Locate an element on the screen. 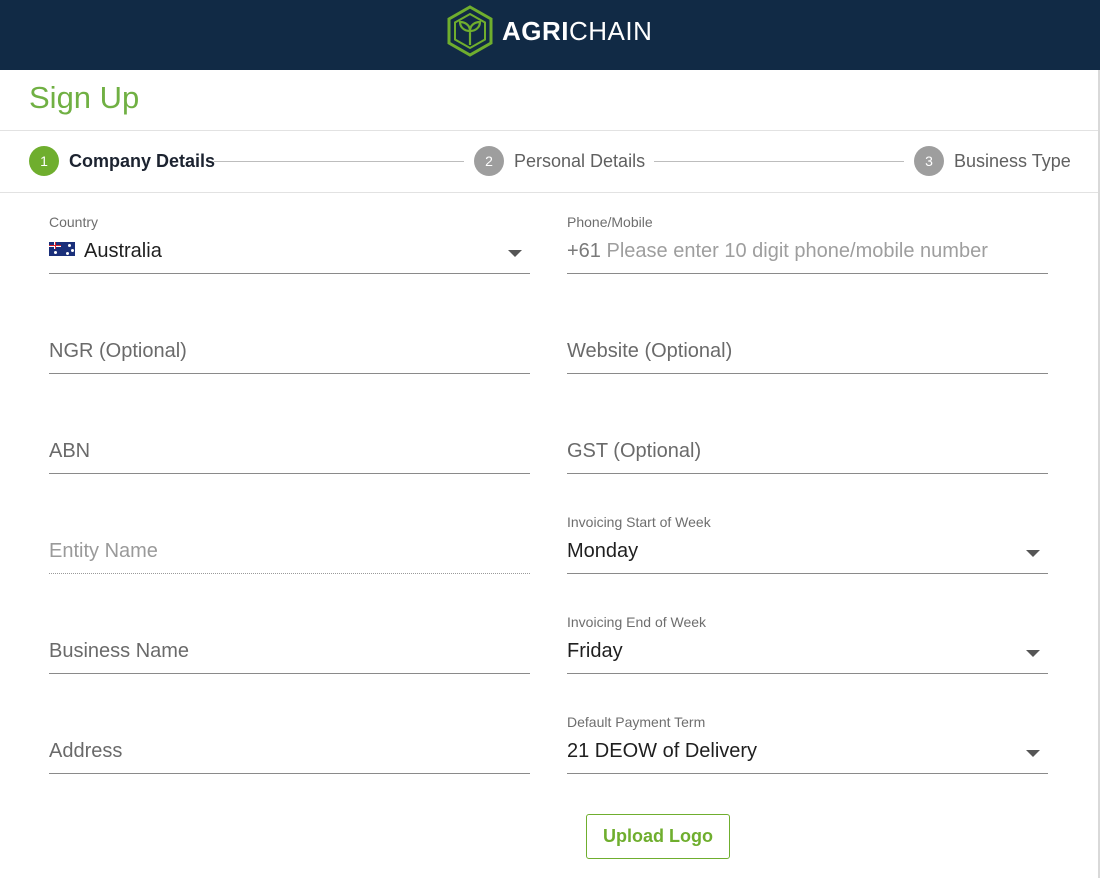 The height and width of the screenshot is (878, 1100). address-input: Address is located at coordinates (289, 744).